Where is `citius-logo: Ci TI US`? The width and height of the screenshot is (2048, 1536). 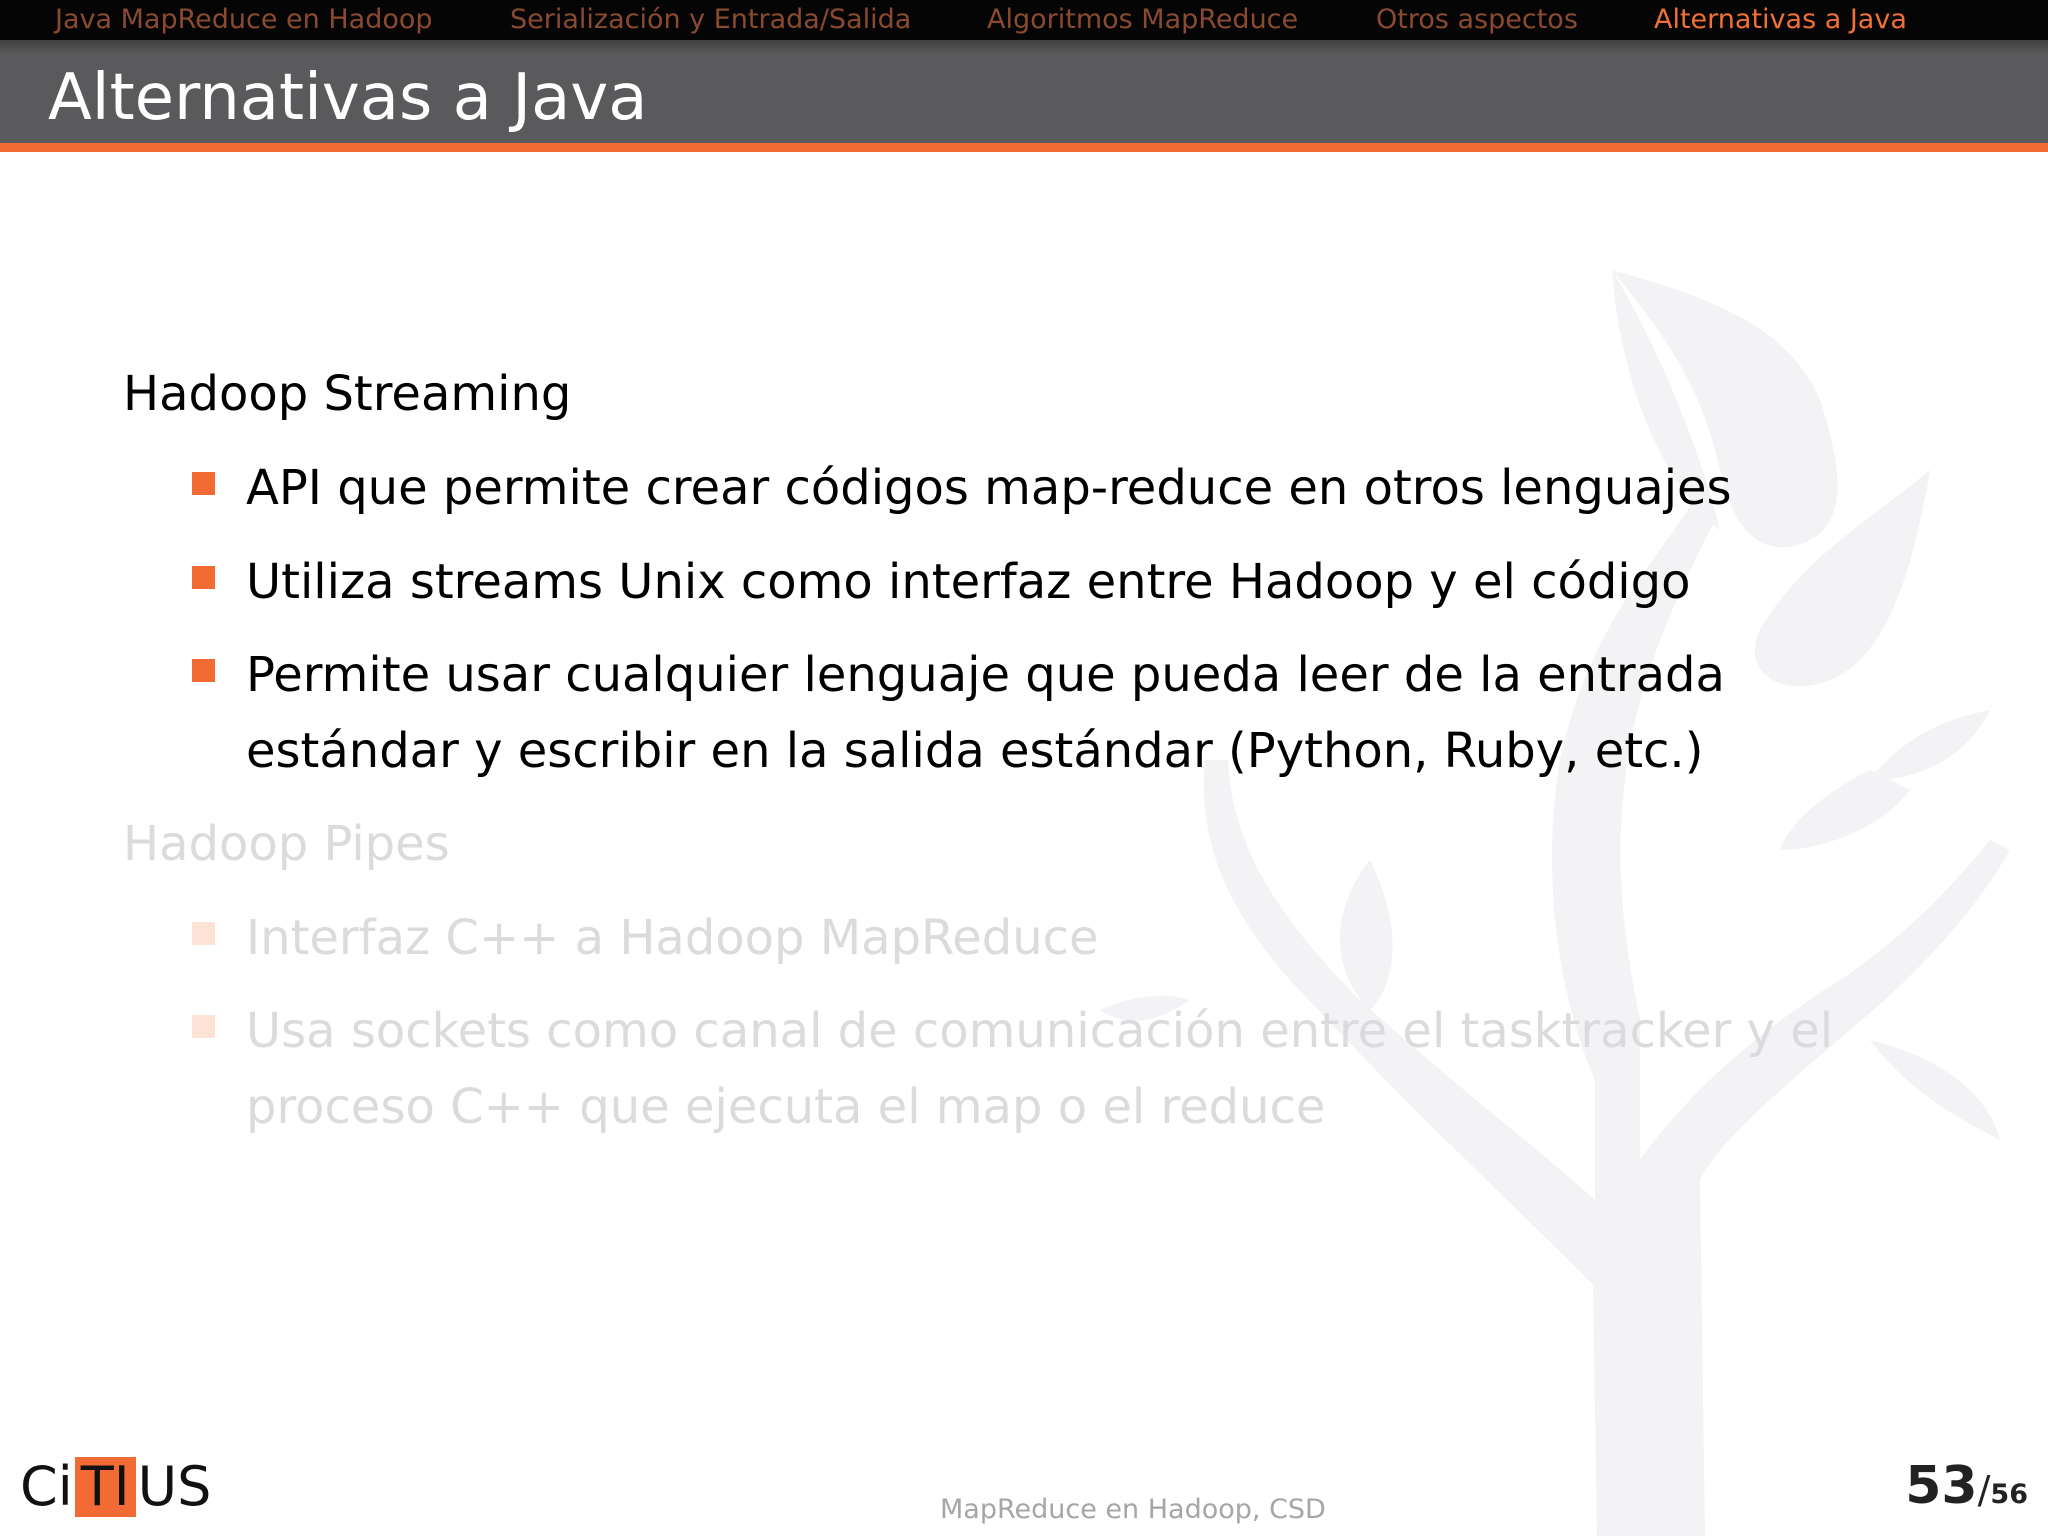
citius-logo: Ci TI US is located at coordinates (115, 1487).